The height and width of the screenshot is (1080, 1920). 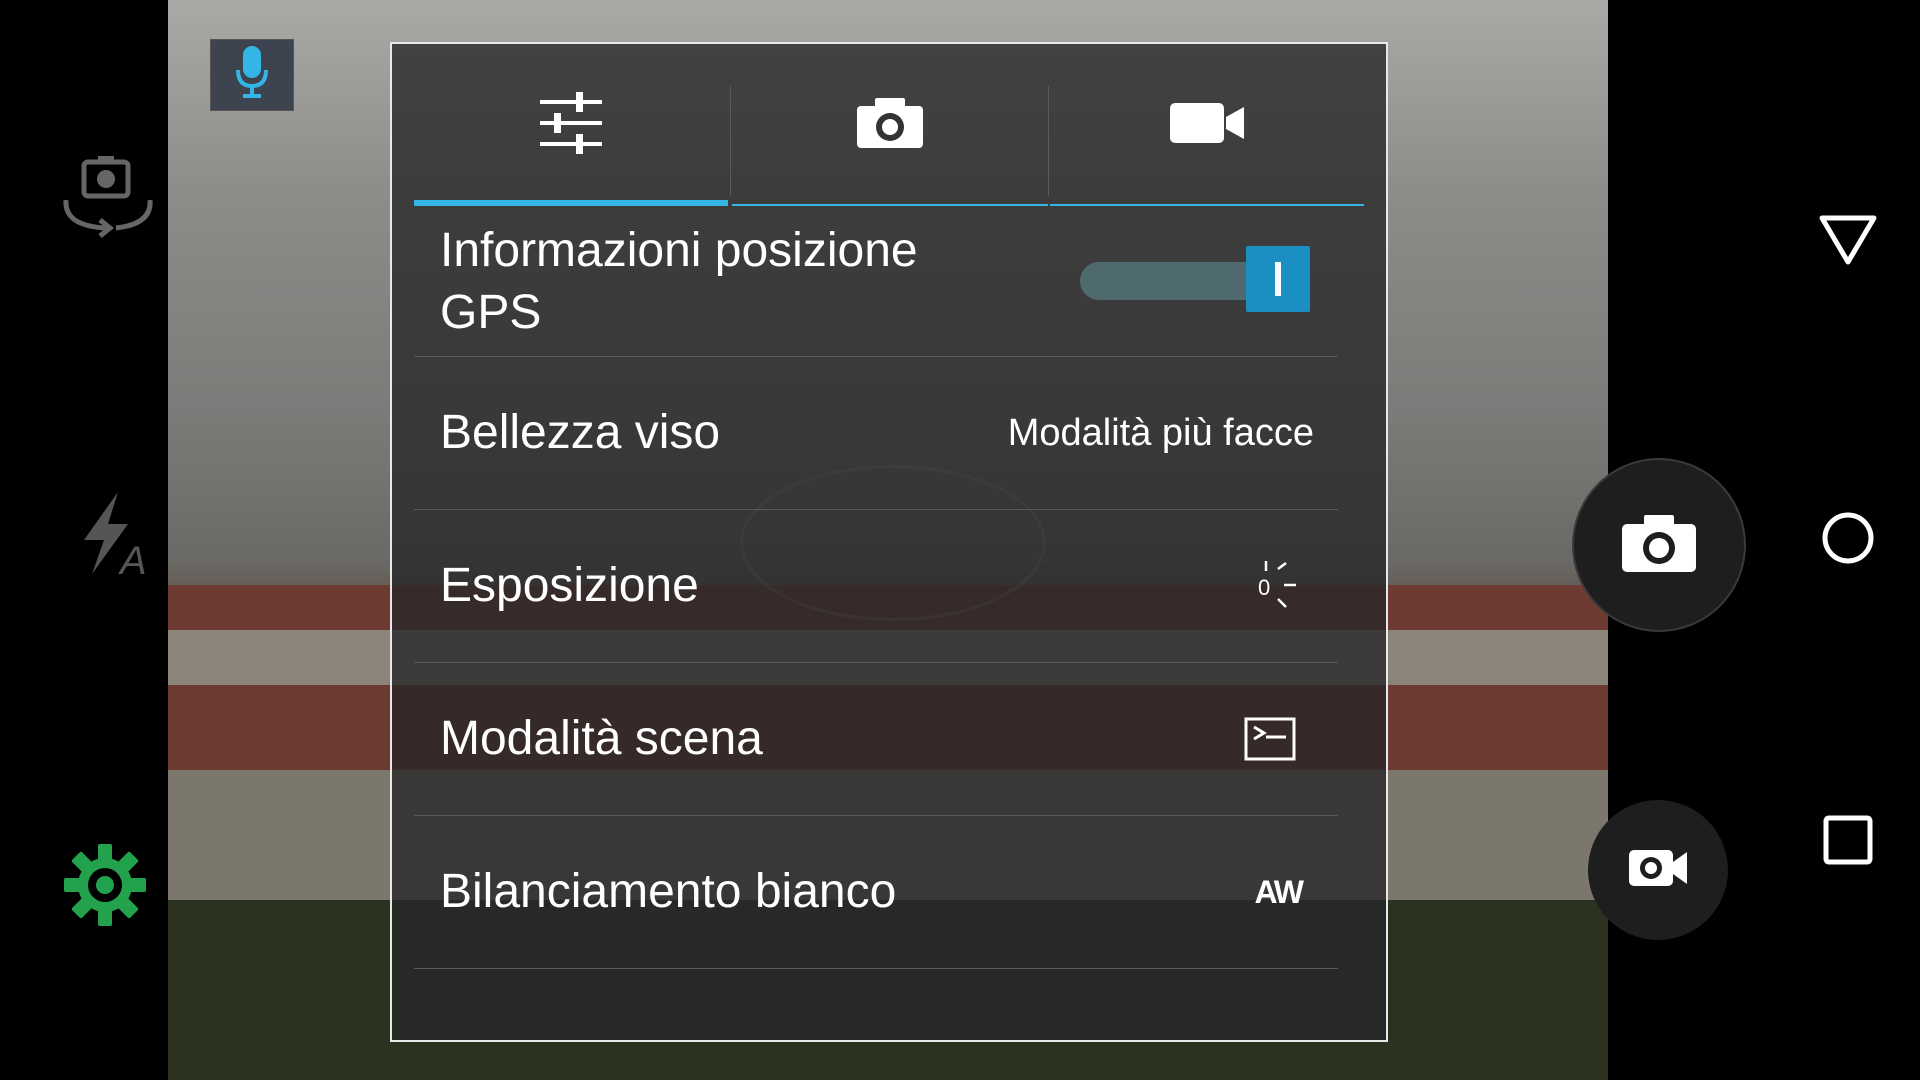 What do you see at coordinates (569, 585) in the screenshot?
I see `setting-label: Esposizione` at bounding box center [569, 585].